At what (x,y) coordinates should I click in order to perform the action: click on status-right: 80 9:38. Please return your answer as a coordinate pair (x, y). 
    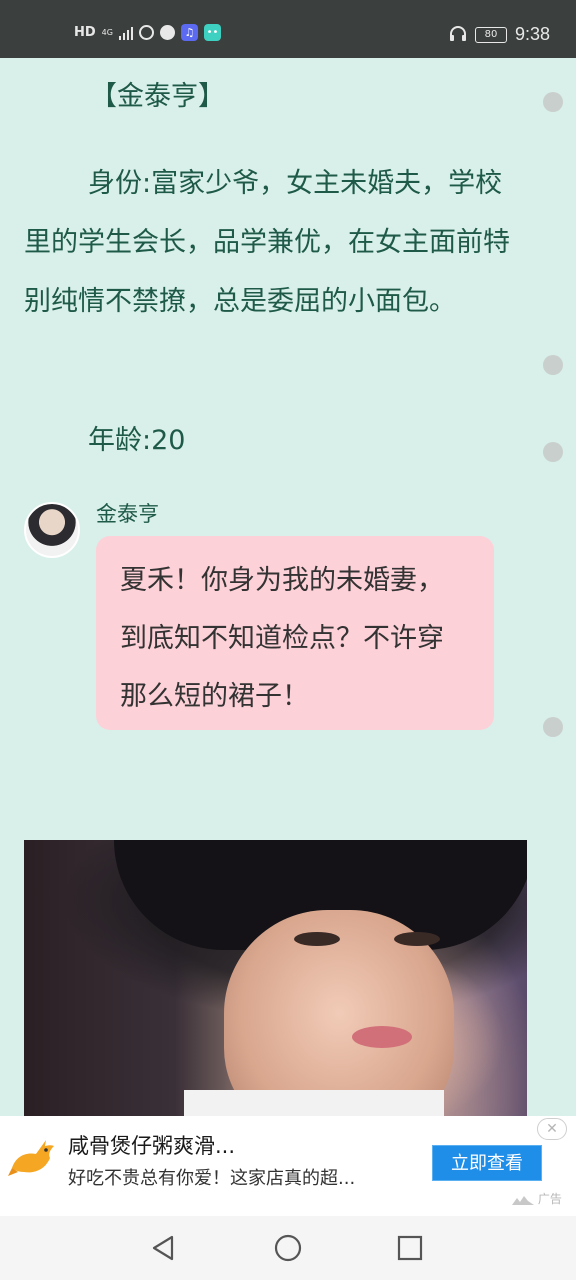
    Looking at the image, I should click on (499, 34).